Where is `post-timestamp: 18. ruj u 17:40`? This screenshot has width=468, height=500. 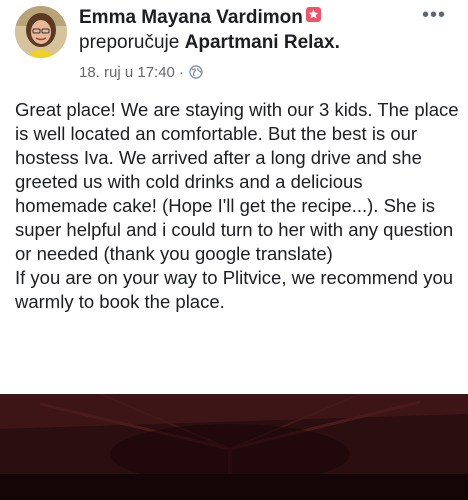 post-timestamp: 18. ruj u 17:40 is located at coordinates (127, 72).